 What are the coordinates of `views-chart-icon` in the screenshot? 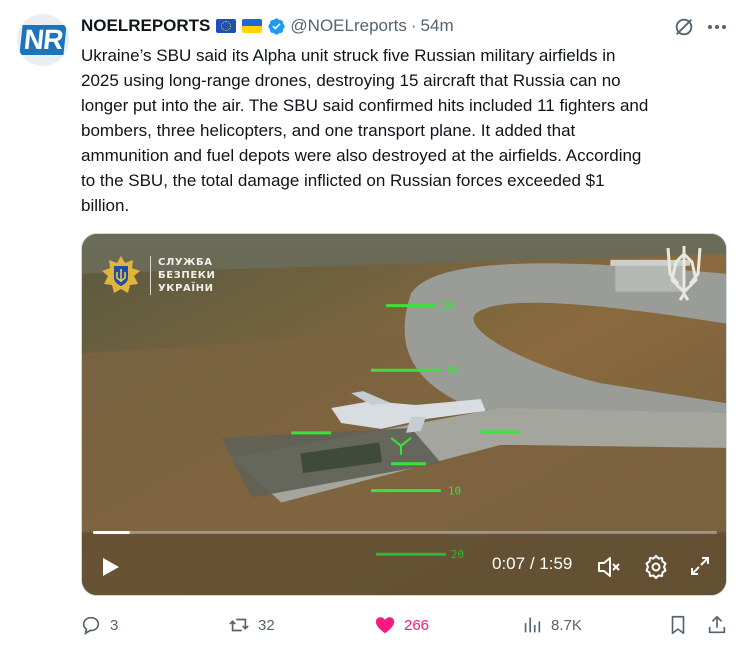 It's located at (532, 625).